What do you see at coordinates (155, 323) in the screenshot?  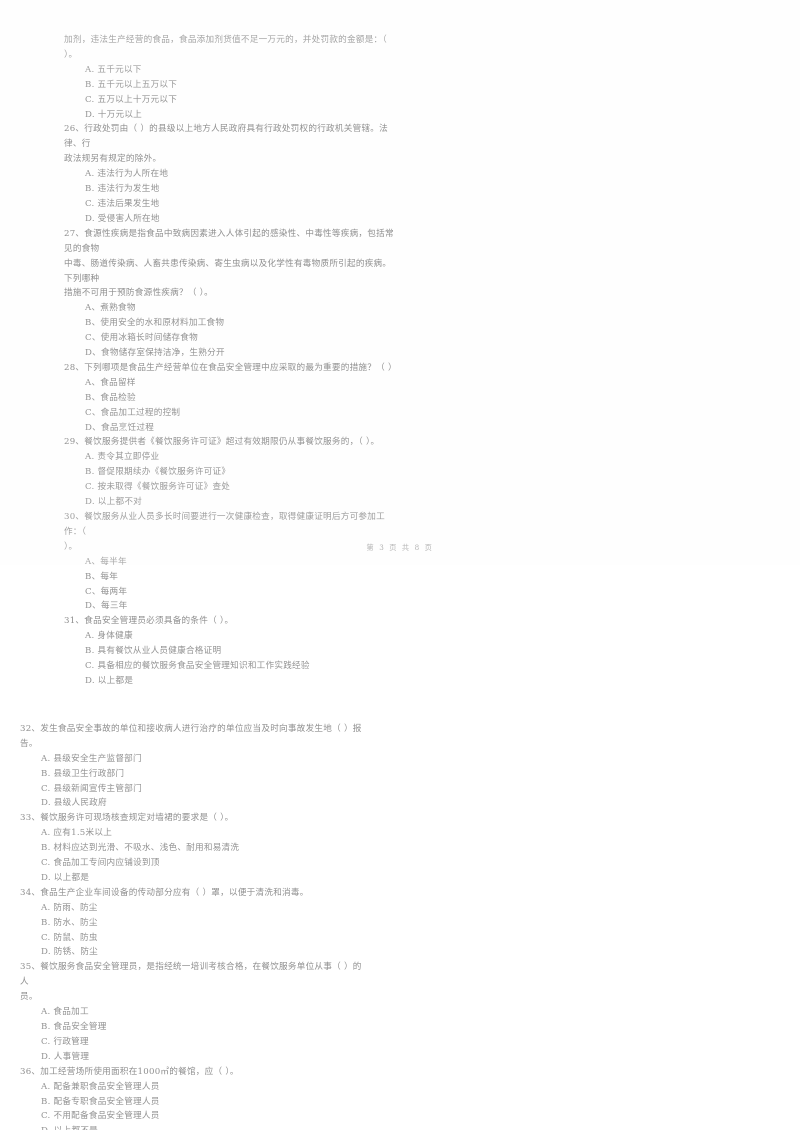 I see `question-option: B、使用安全的水和原材料加工食物` at bounding box center [155, 323].